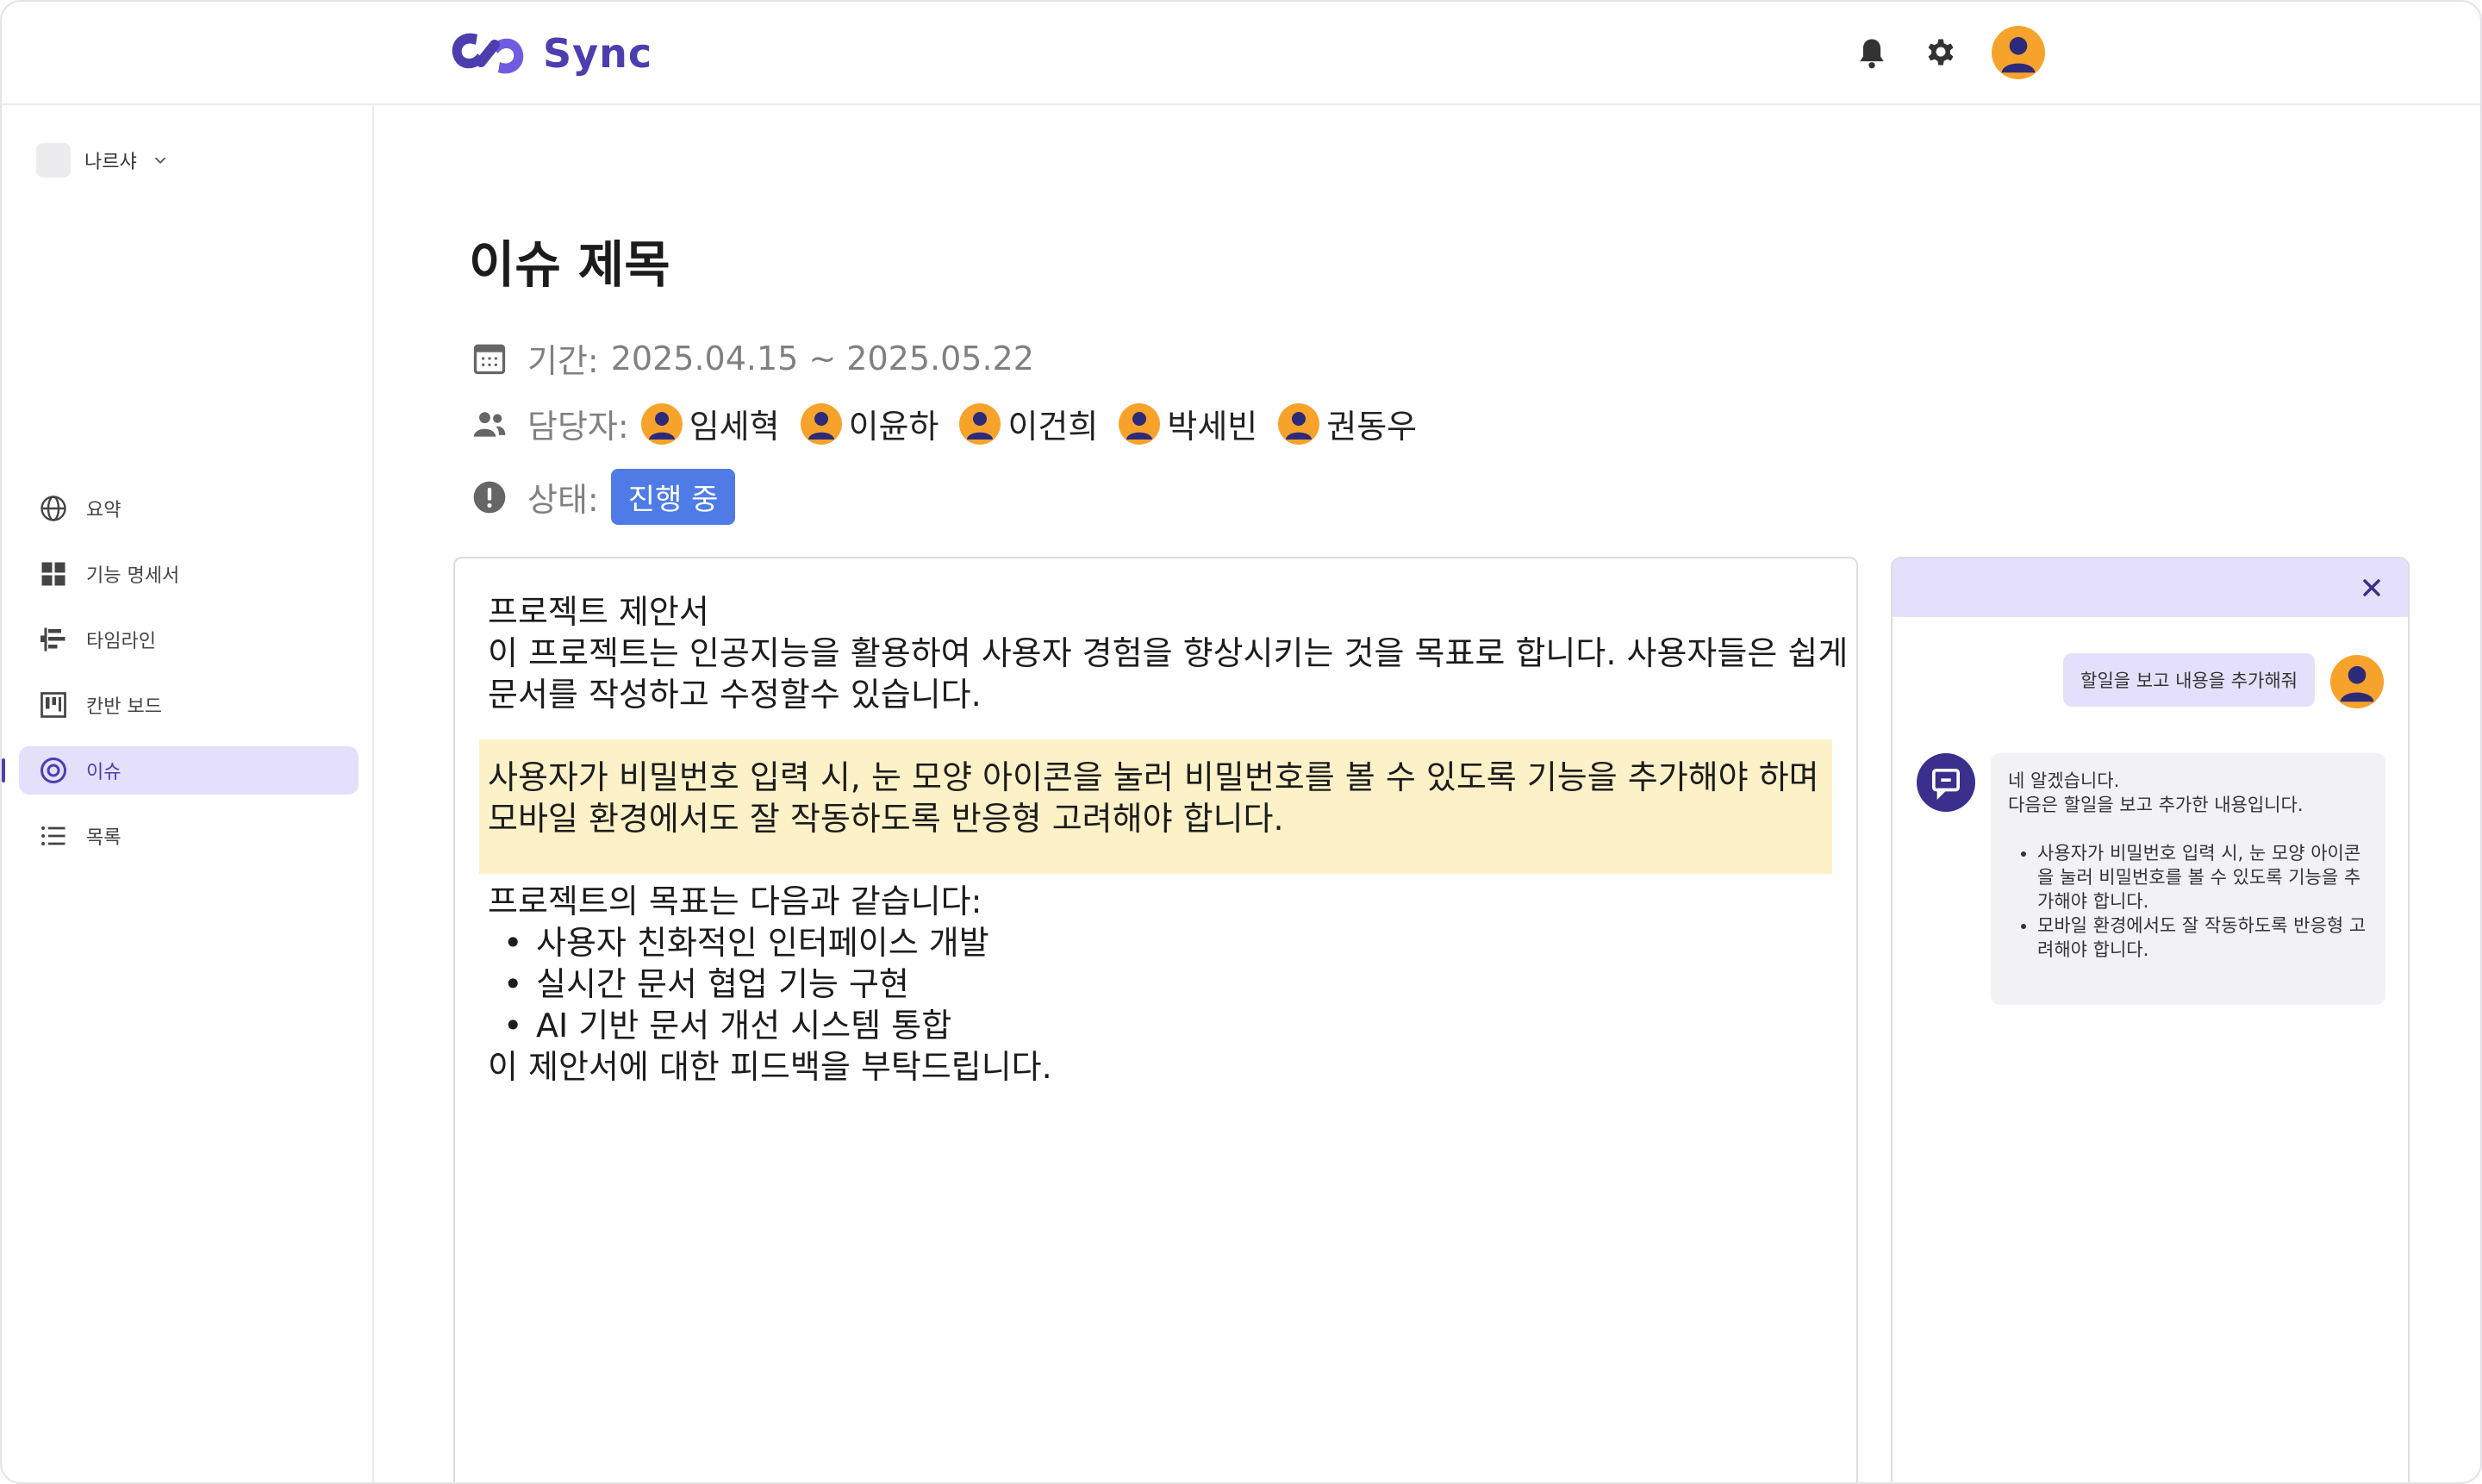 This screenshot has width=2482, height=1484. Describe the element at coordinates (598, 612) in the screenshot. I see `doc-heading: 프로젝트 제안서` at that location.